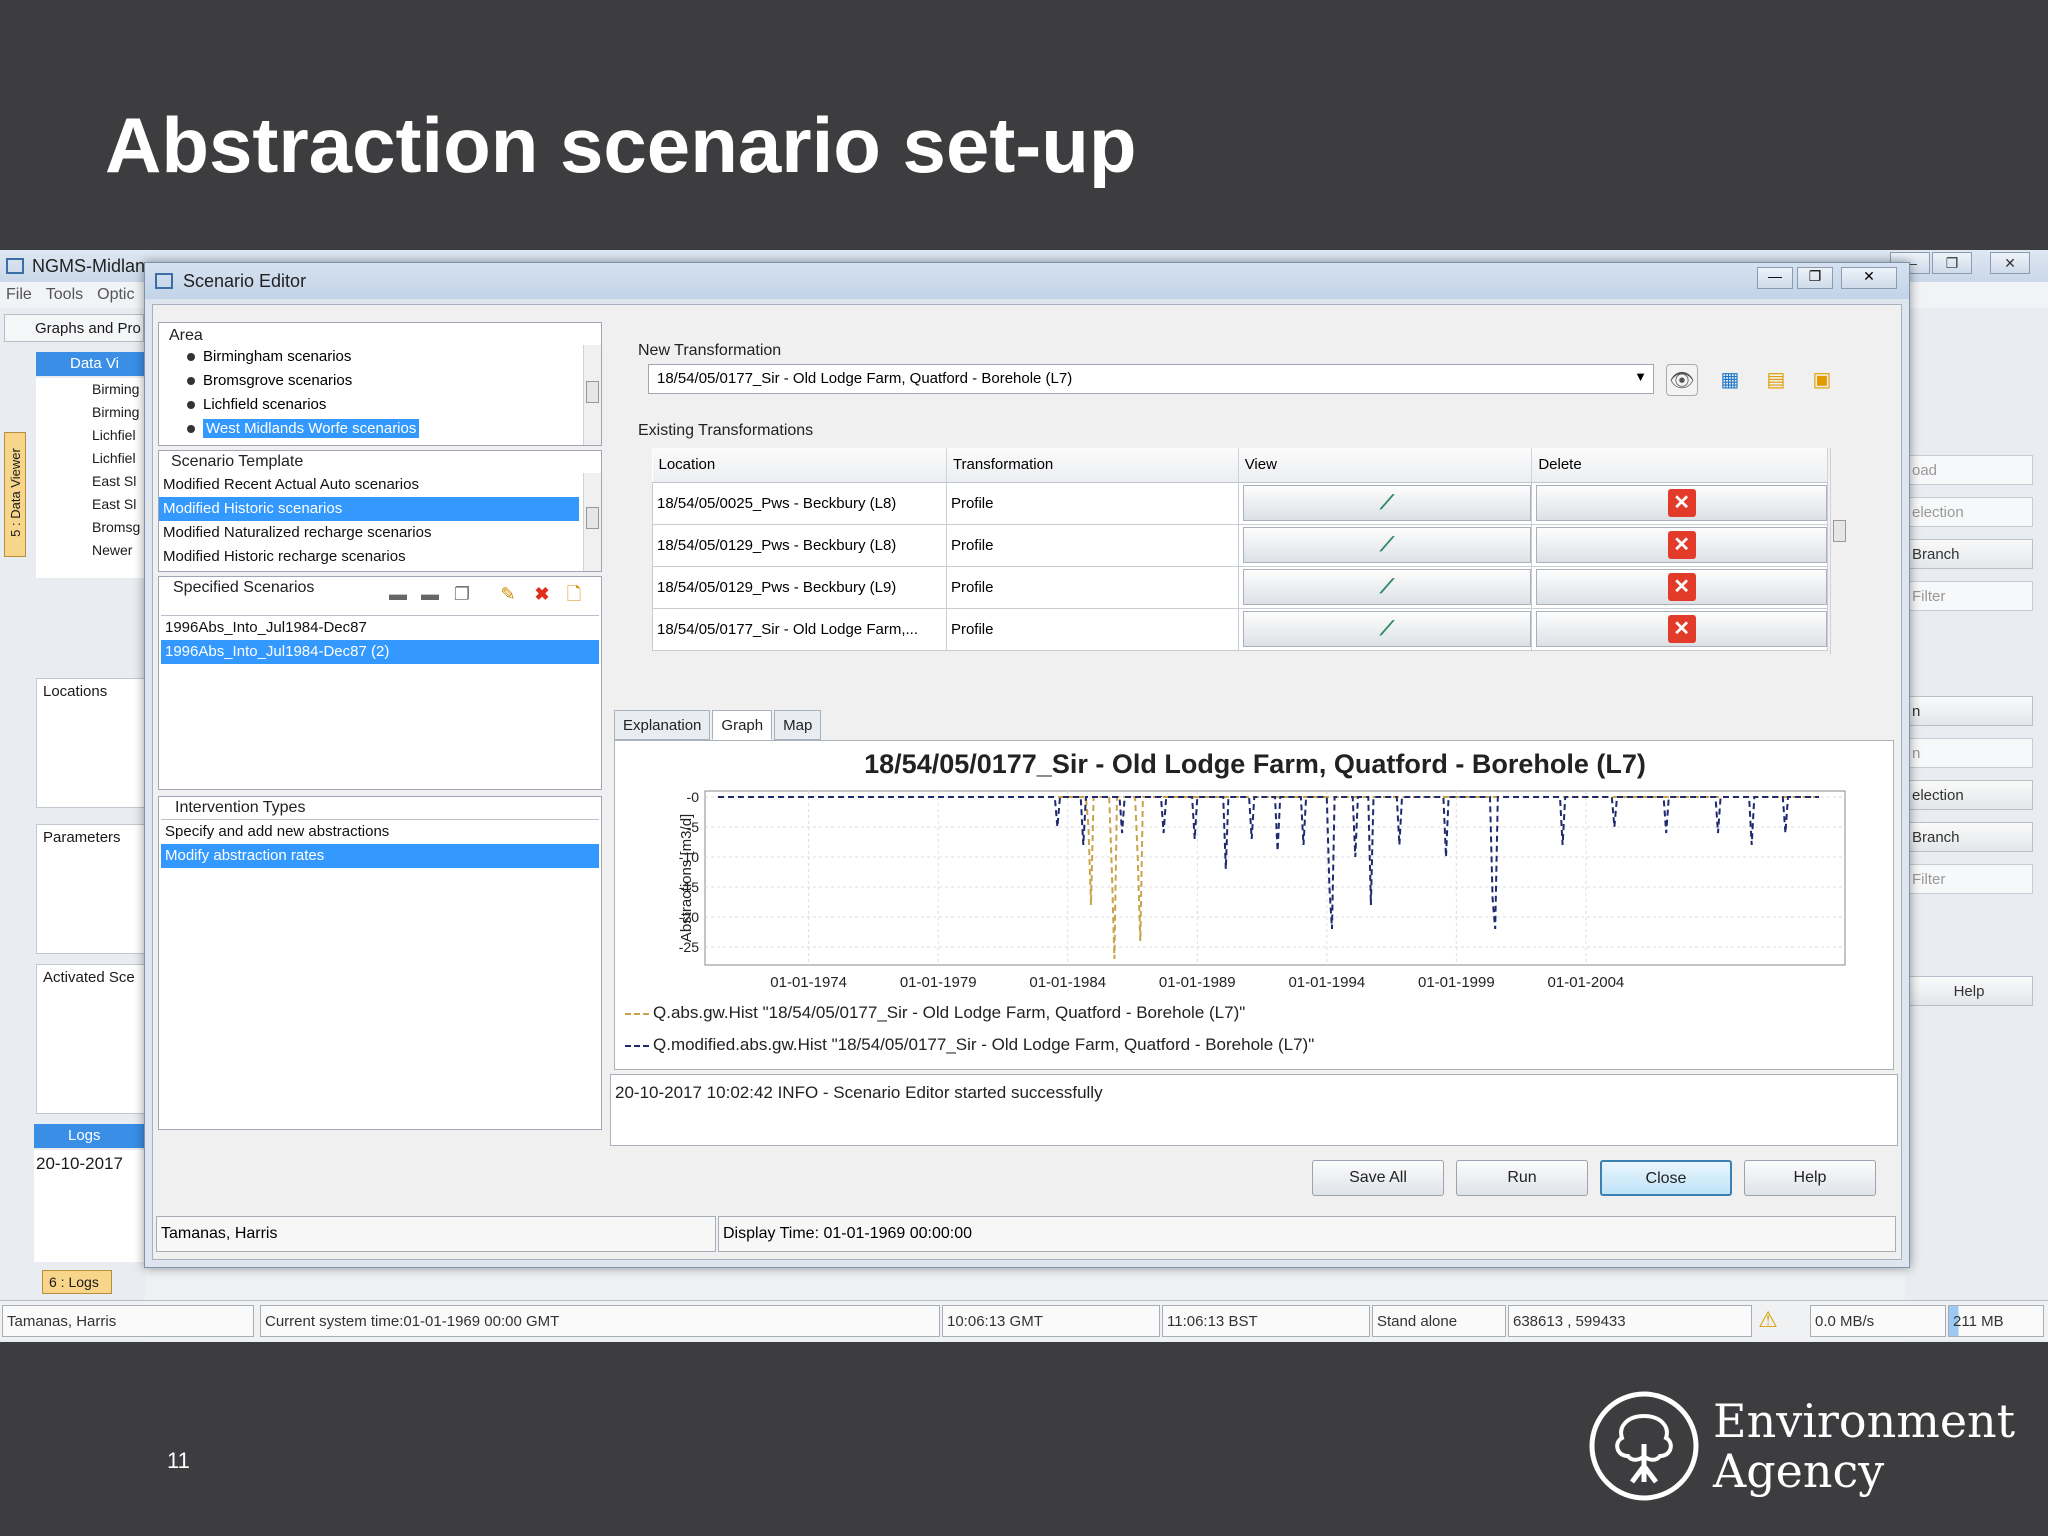  I want to click on menu-tools: Tools, so click(64, 295).